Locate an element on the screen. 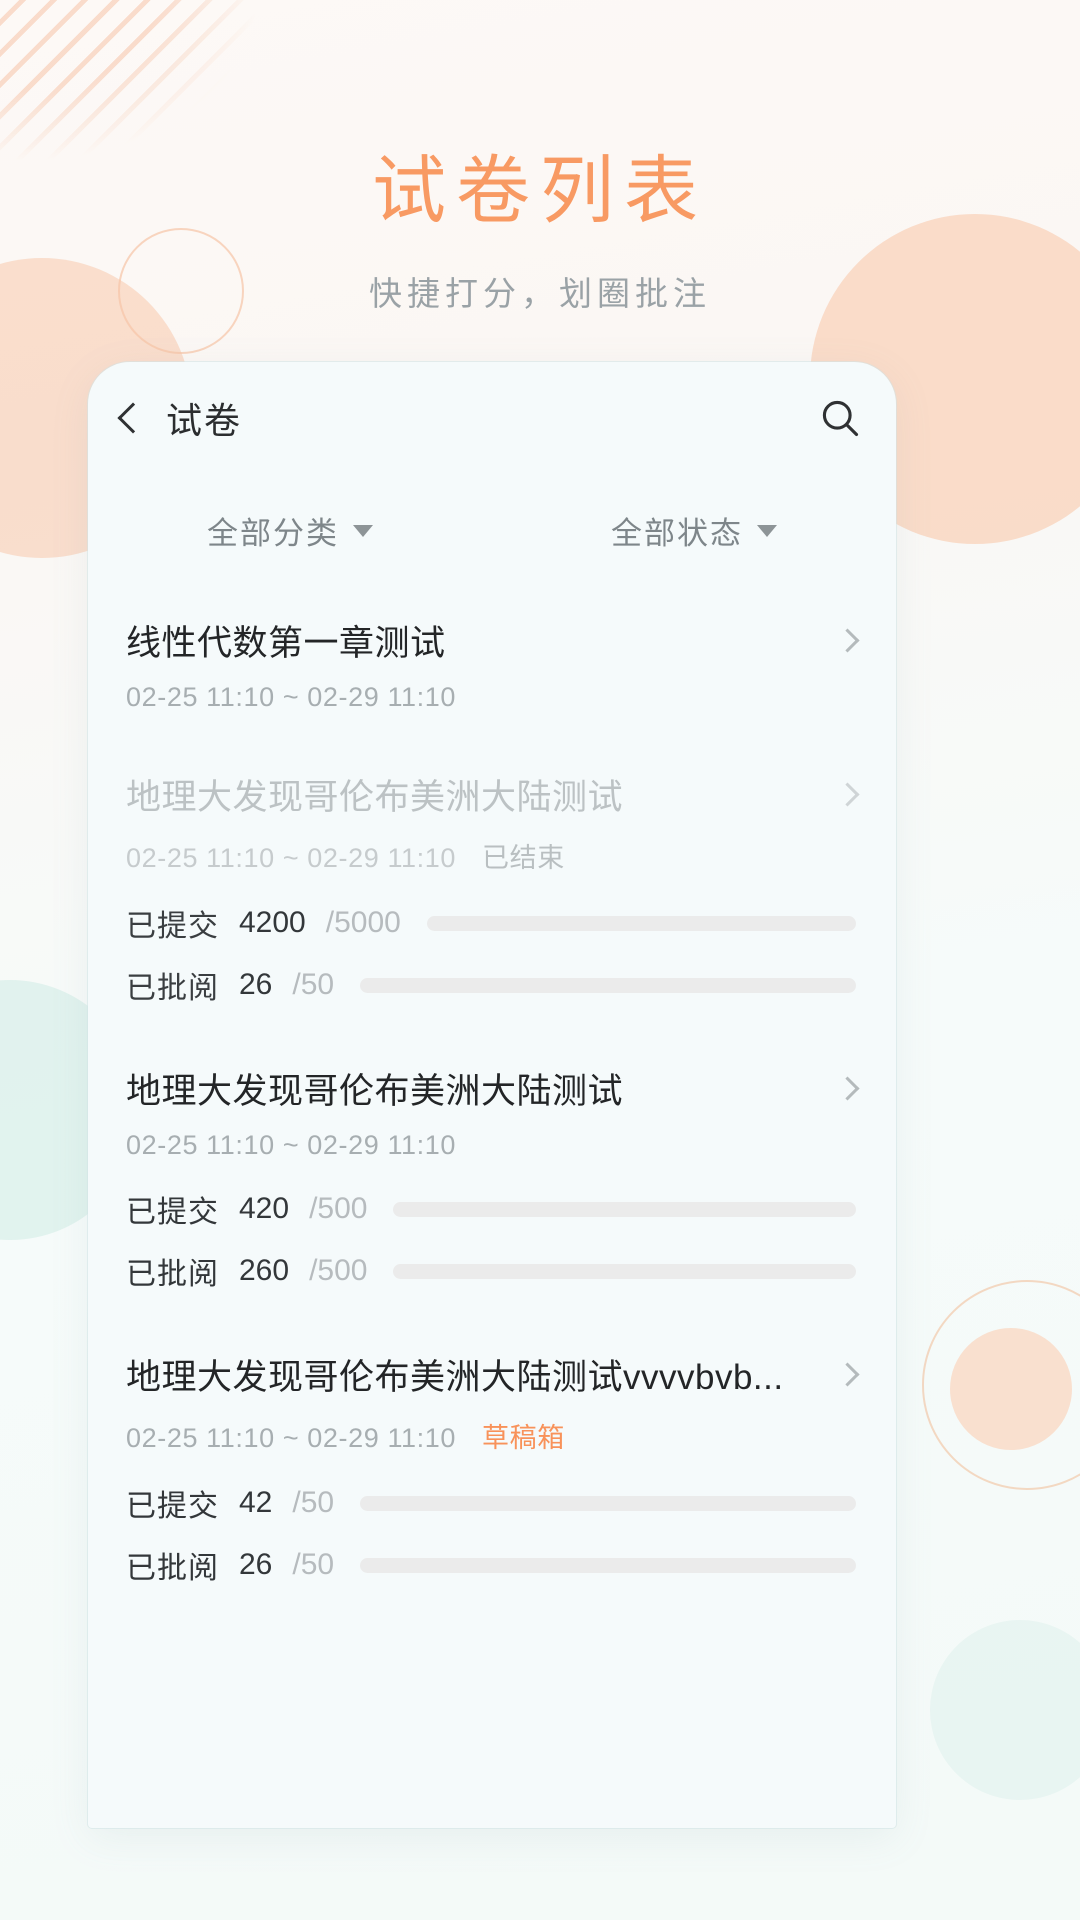 This screenshot has width=1080, height=1920. filter-category-label: 全部分类 is located at coordinates (273, 533).